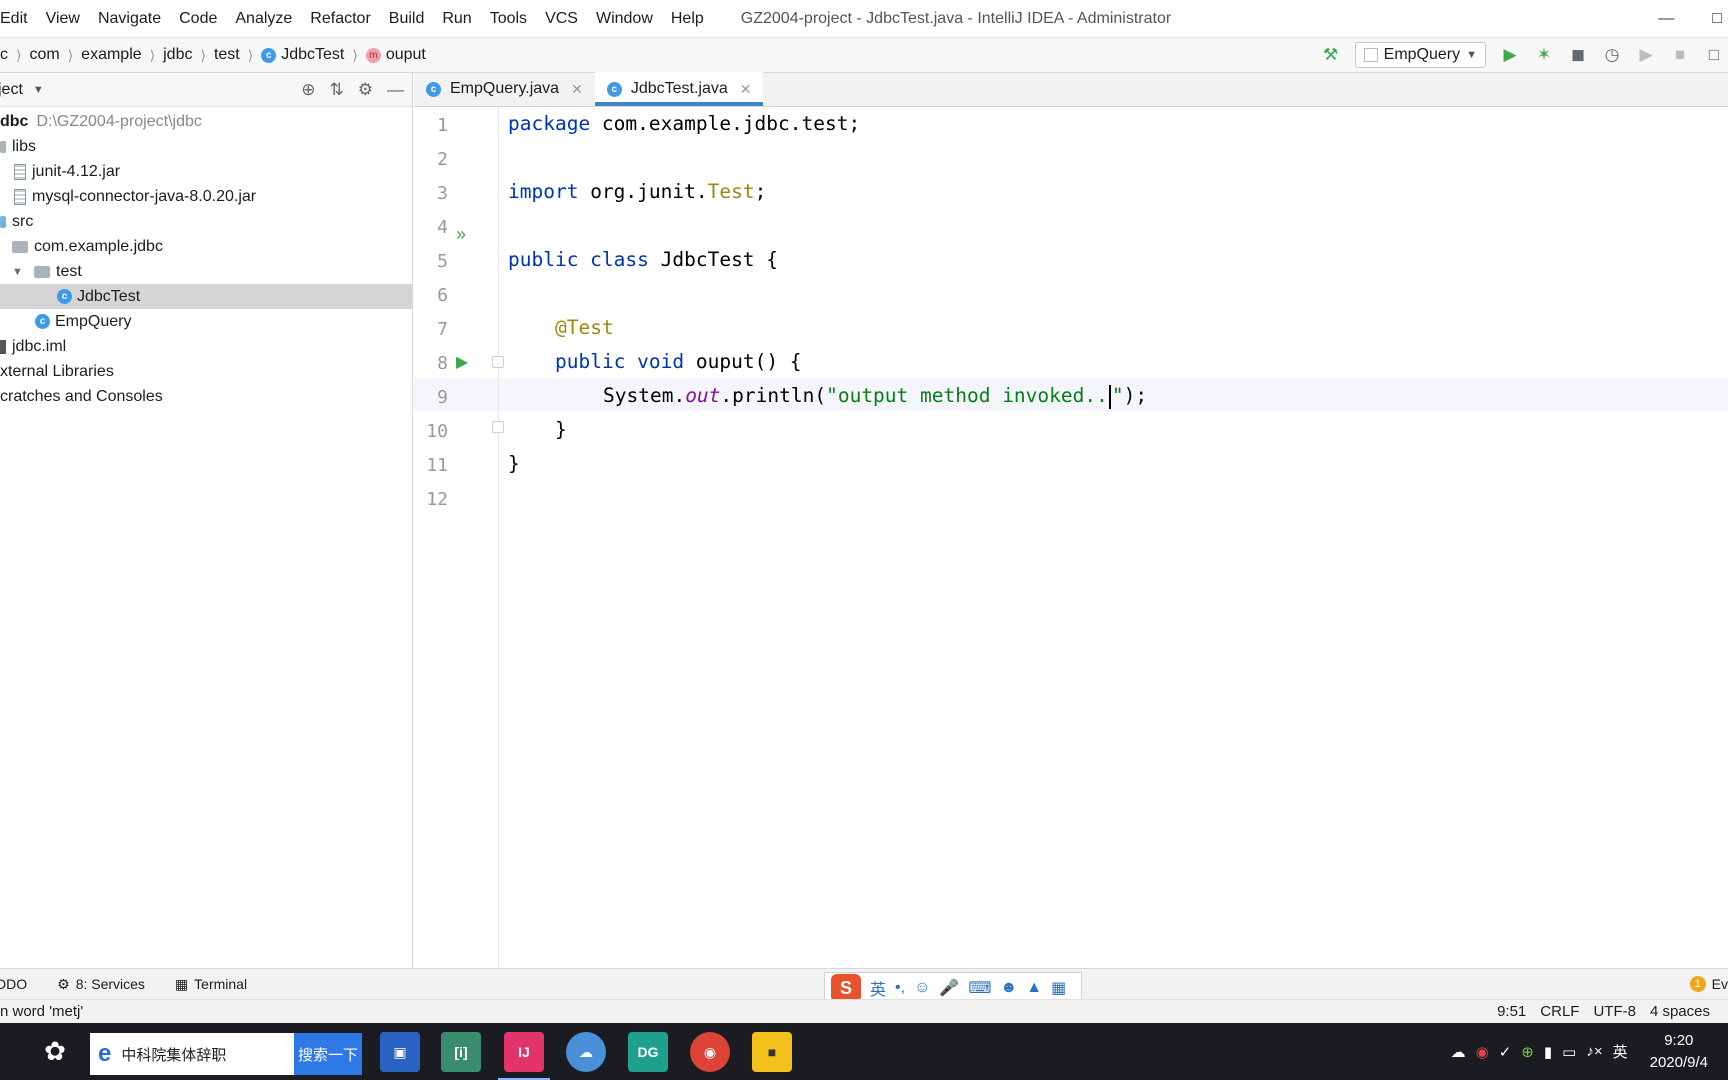 The height and width of the screenshot is (1080, 1728). I want to click on menu-run: Run, so click(456, 19).